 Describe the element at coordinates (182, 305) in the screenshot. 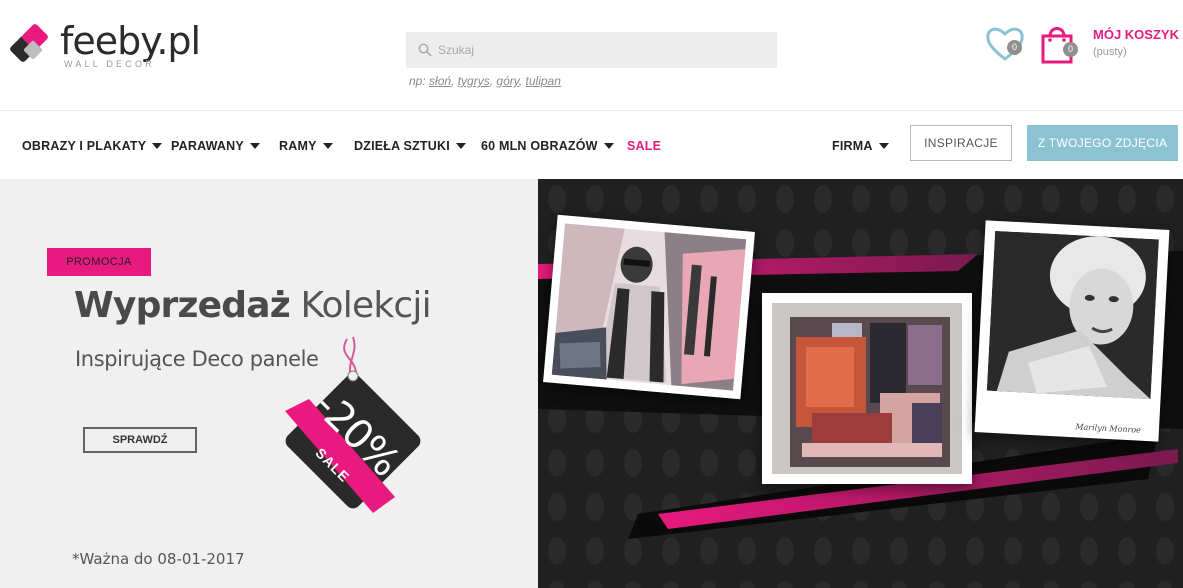

I see `headline-bold: Wyprzedaż` at that location.